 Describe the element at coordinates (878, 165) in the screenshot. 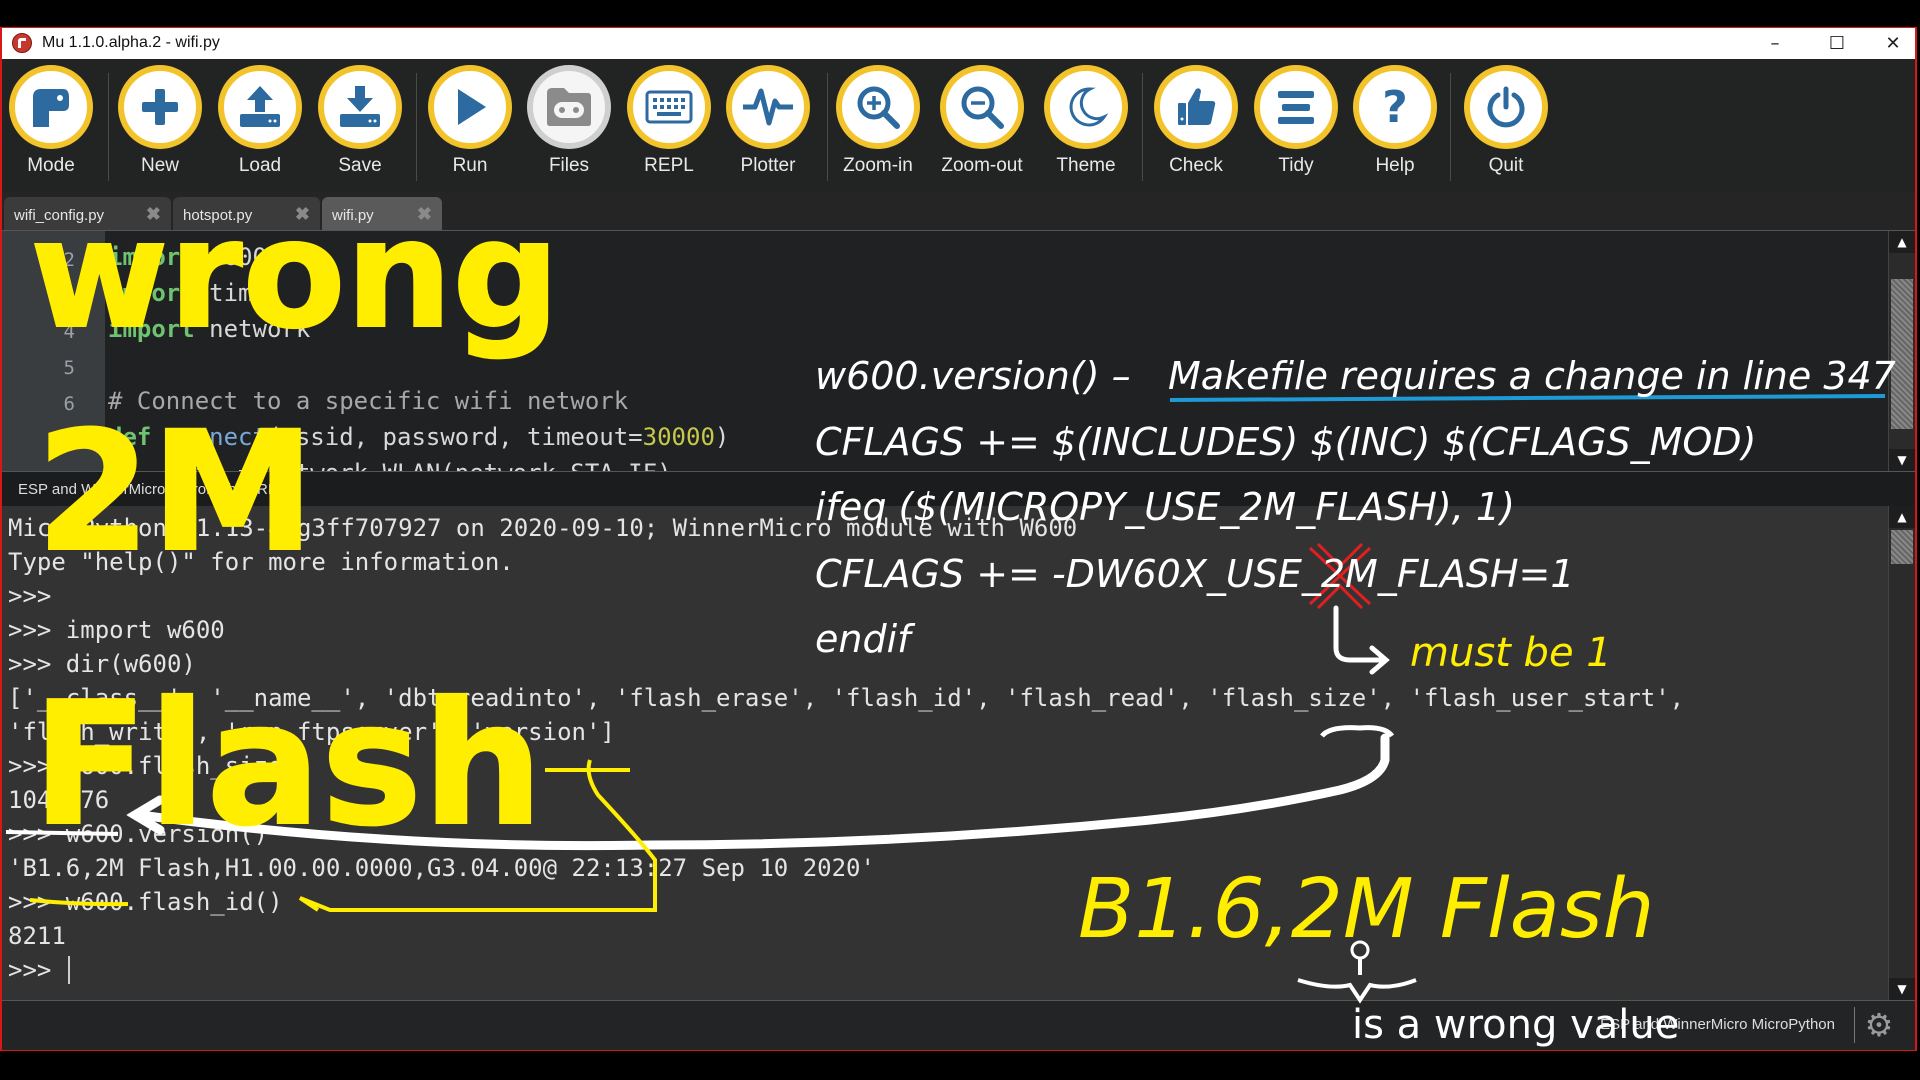

I see `zoom-in-label: Zoom-in` at that location.